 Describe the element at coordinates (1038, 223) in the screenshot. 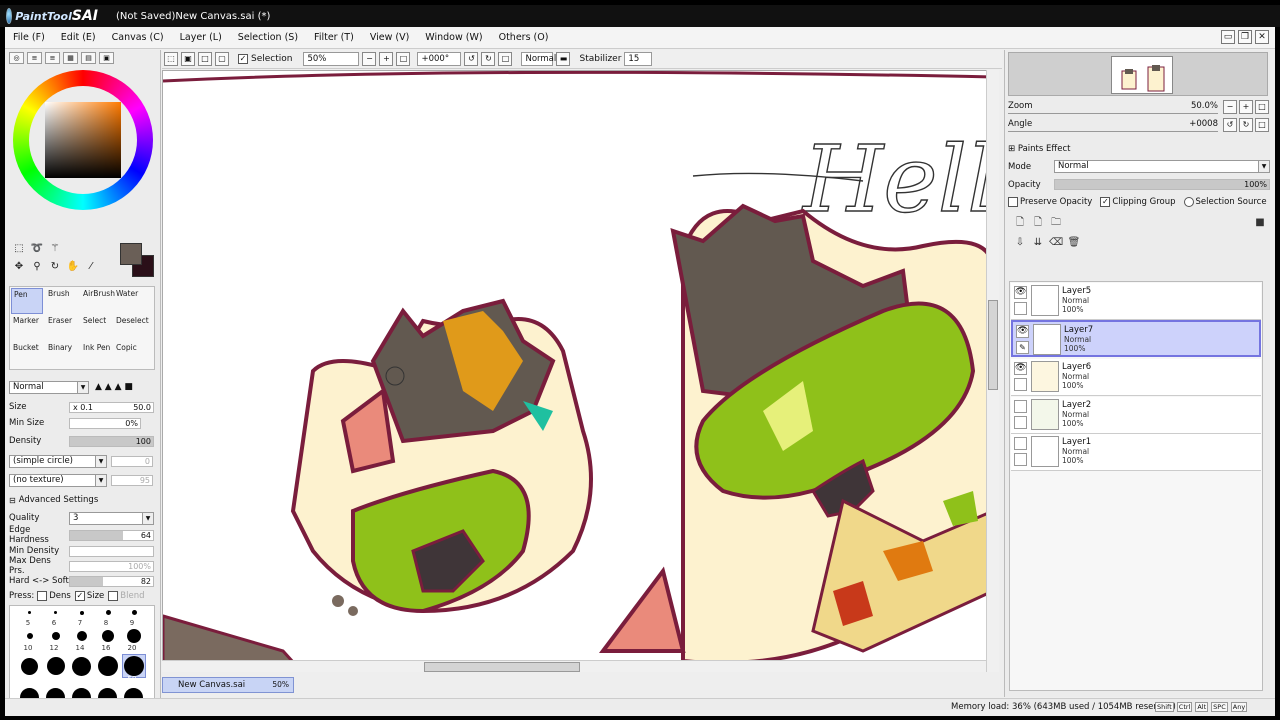

I see `new-linework-layer-icon: 🗋` at that location.